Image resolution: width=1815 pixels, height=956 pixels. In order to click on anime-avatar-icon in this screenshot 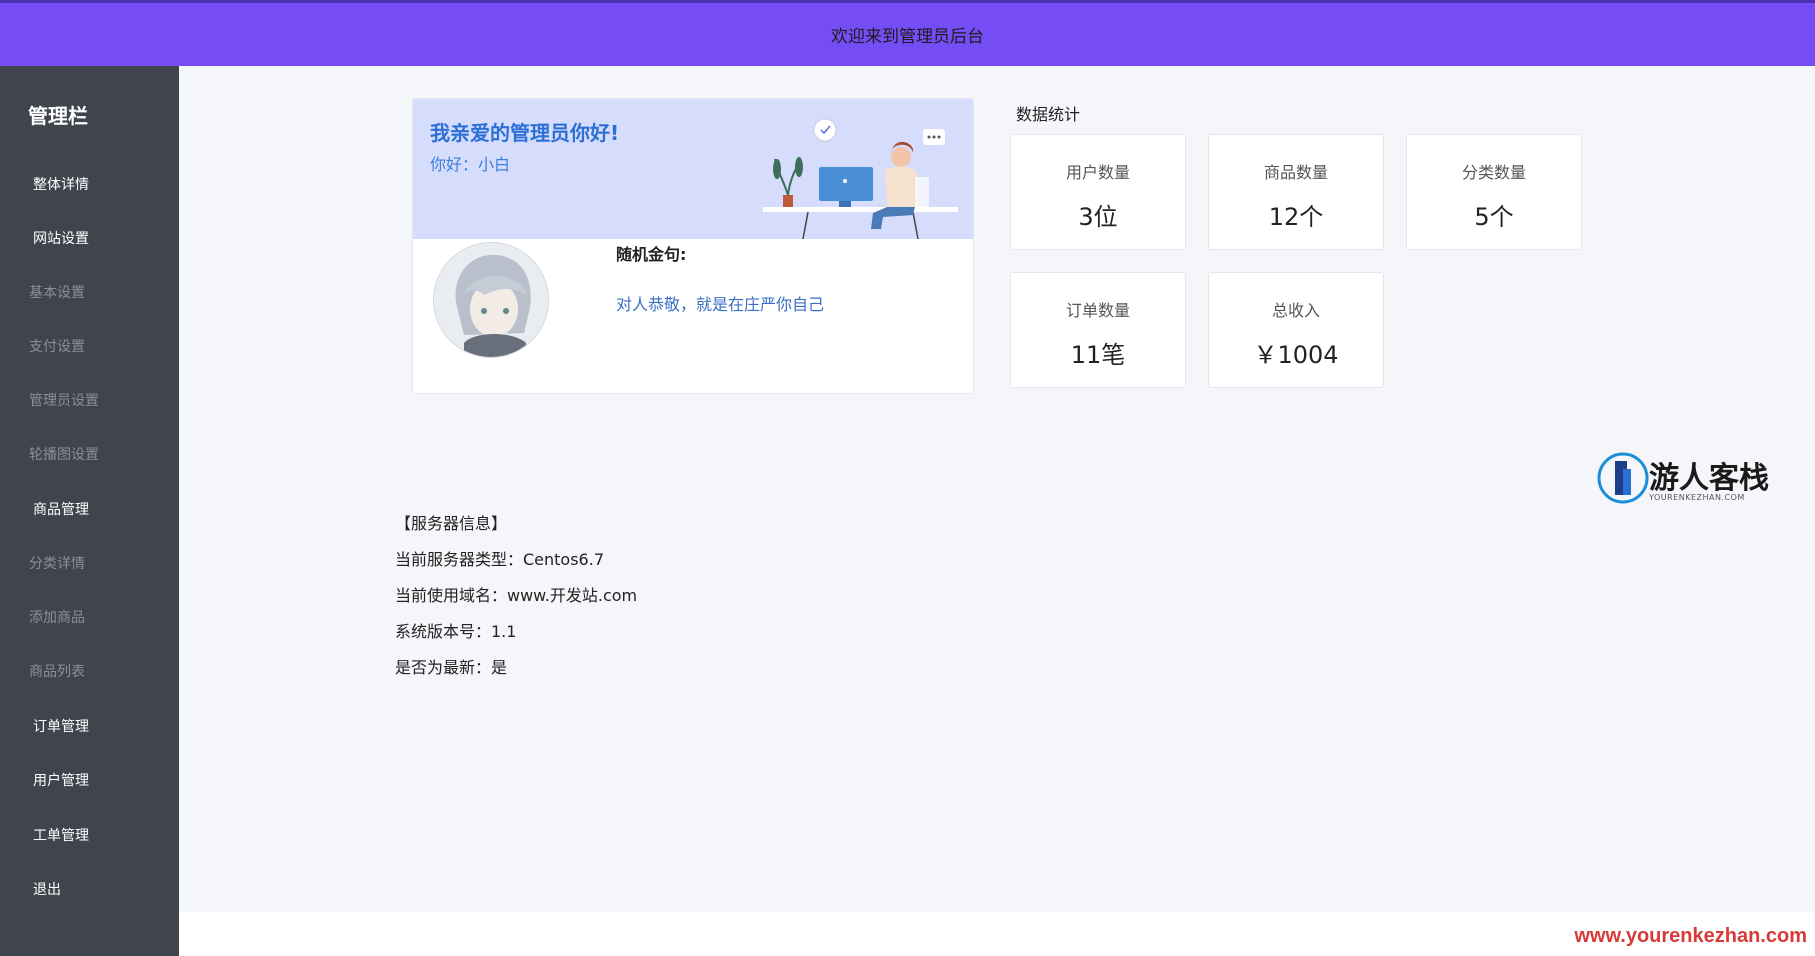, I will do `click(491, 300)`.